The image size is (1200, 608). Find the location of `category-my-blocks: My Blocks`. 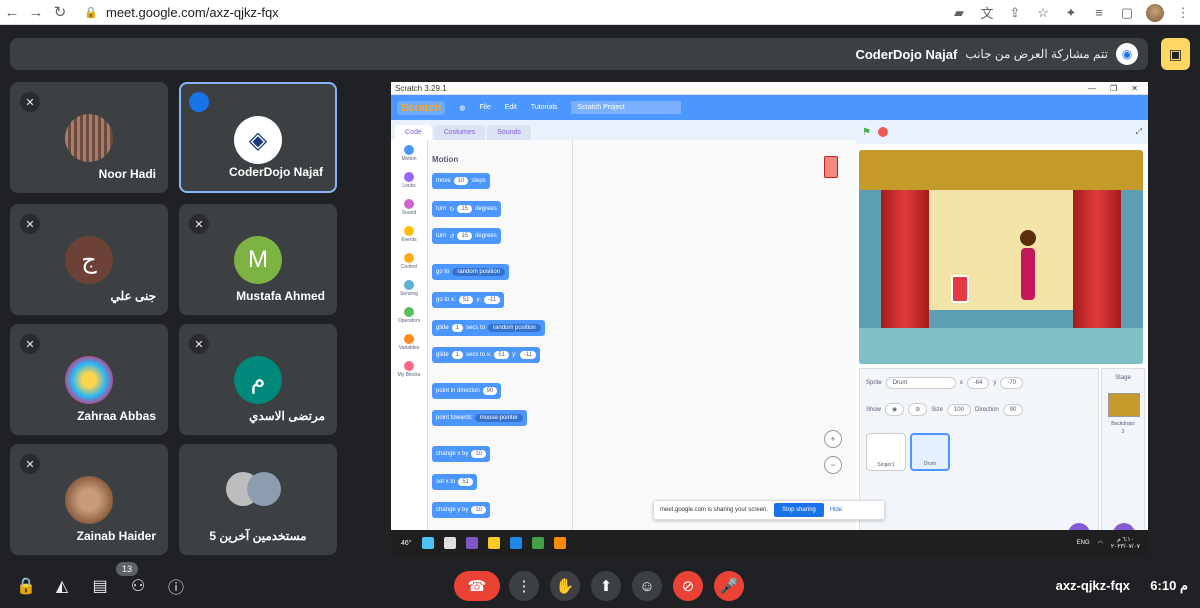

category-my-blocks: My Blocks is located at coordinates (409, 369).